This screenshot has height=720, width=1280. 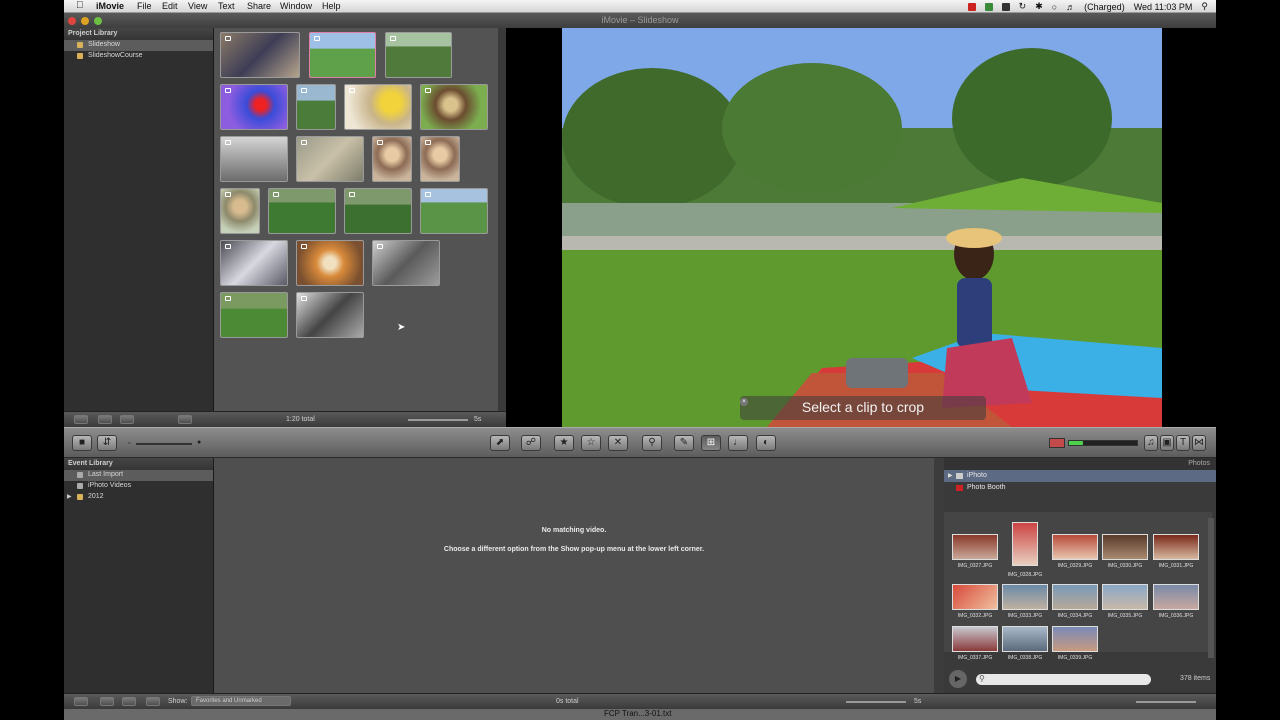 What do you see at coordinates (138, 486) in the screenshot?
I see `event-item-iphoto-videos: iPhoto Videos` at bounding box center [138, 486].